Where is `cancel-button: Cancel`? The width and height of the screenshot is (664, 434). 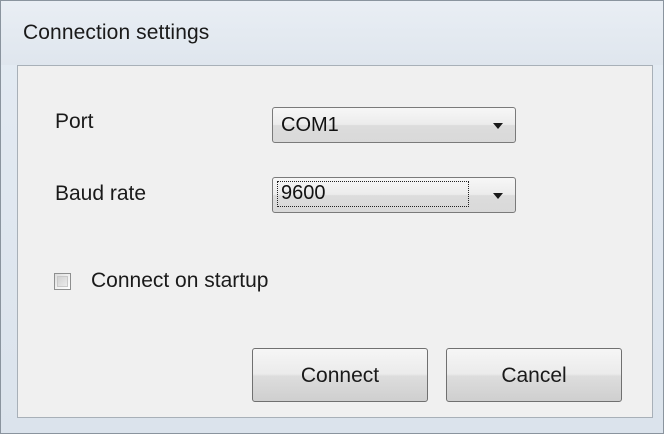 cancel-button: Cancel is located at coordinates (534, 375).